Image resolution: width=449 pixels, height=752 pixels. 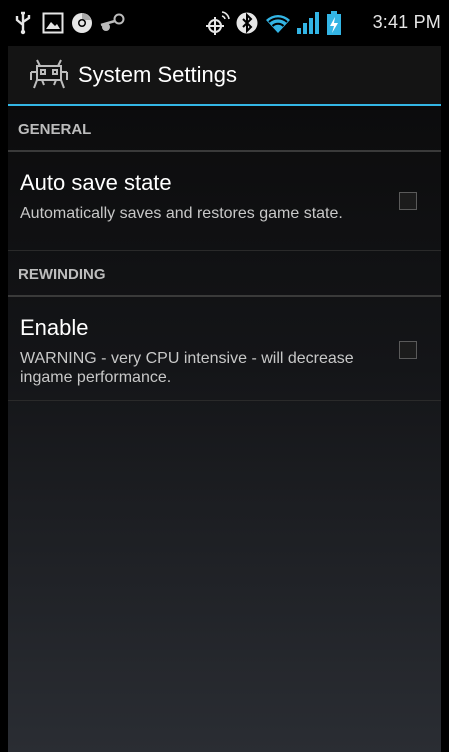 I want to click on category-rewinding: REWINDING, so click(x=224, y=274).